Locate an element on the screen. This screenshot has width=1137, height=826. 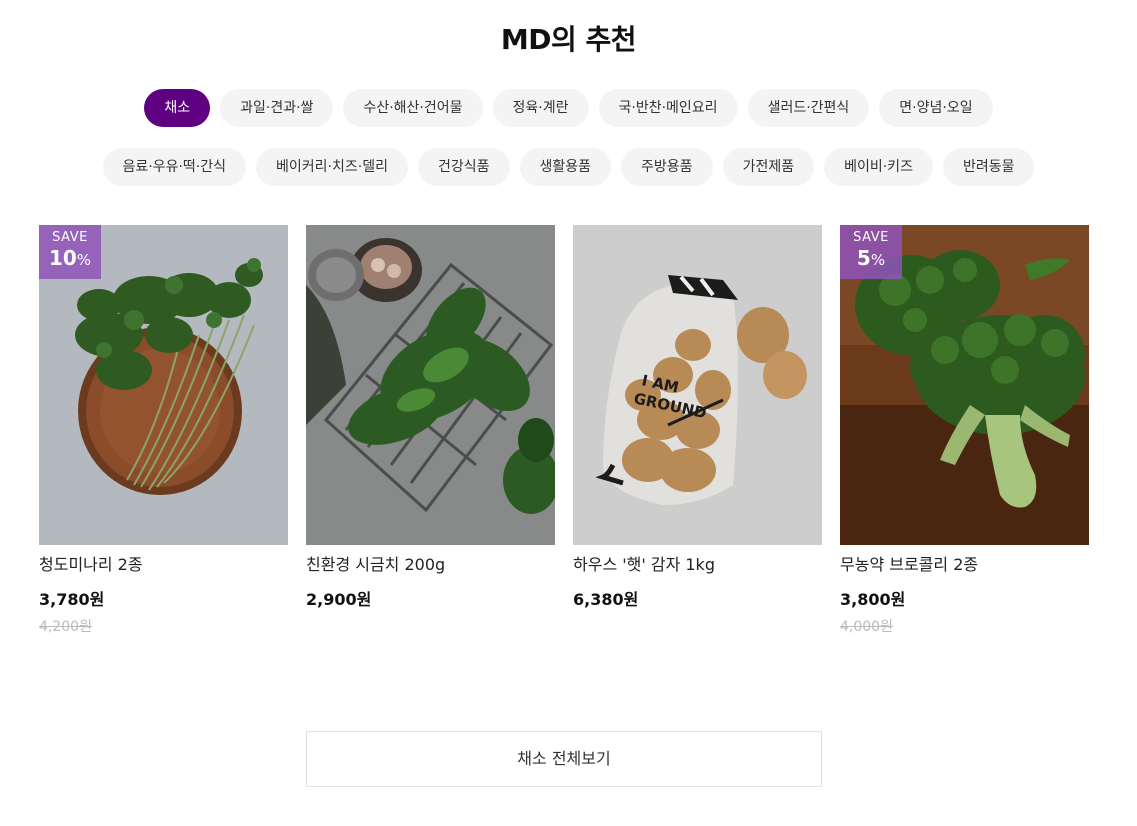
product-name: 무농약 브로콜리 2종 is located at coordinates (964, 563).